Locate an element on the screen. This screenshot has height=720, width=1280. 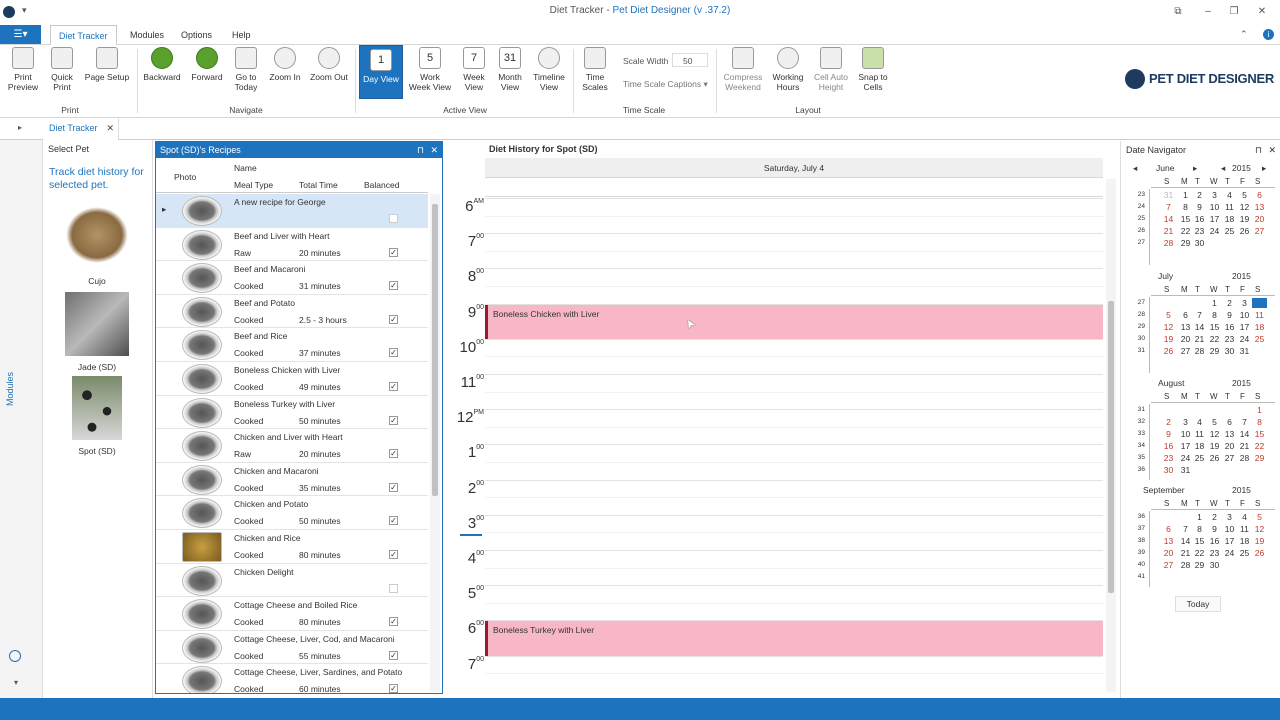
week-number: 29 is located at coordinates (1139, 326).